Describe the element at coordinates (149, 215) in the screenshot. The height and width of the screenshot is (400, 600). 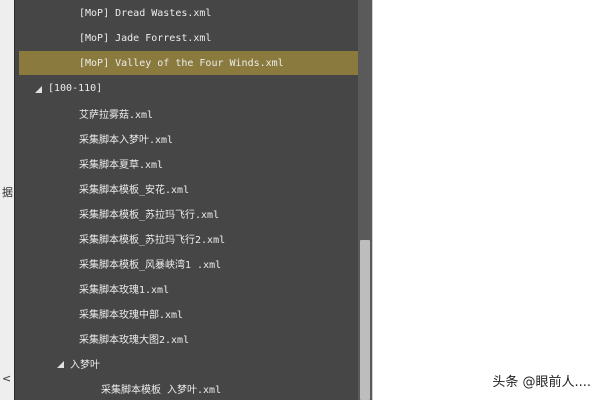
I see `tree-item-label: 采集脚本模板_苏拉玛飞行.xml` at that location.